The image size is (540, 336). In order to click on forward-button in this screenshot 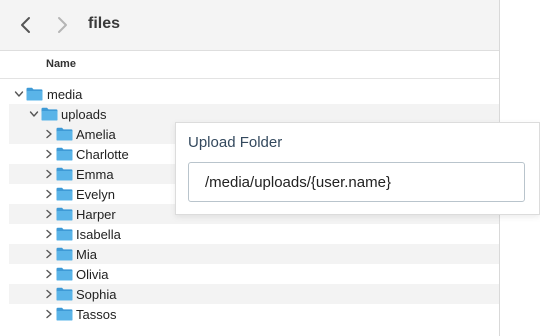, I will do `click(62, 25)`.